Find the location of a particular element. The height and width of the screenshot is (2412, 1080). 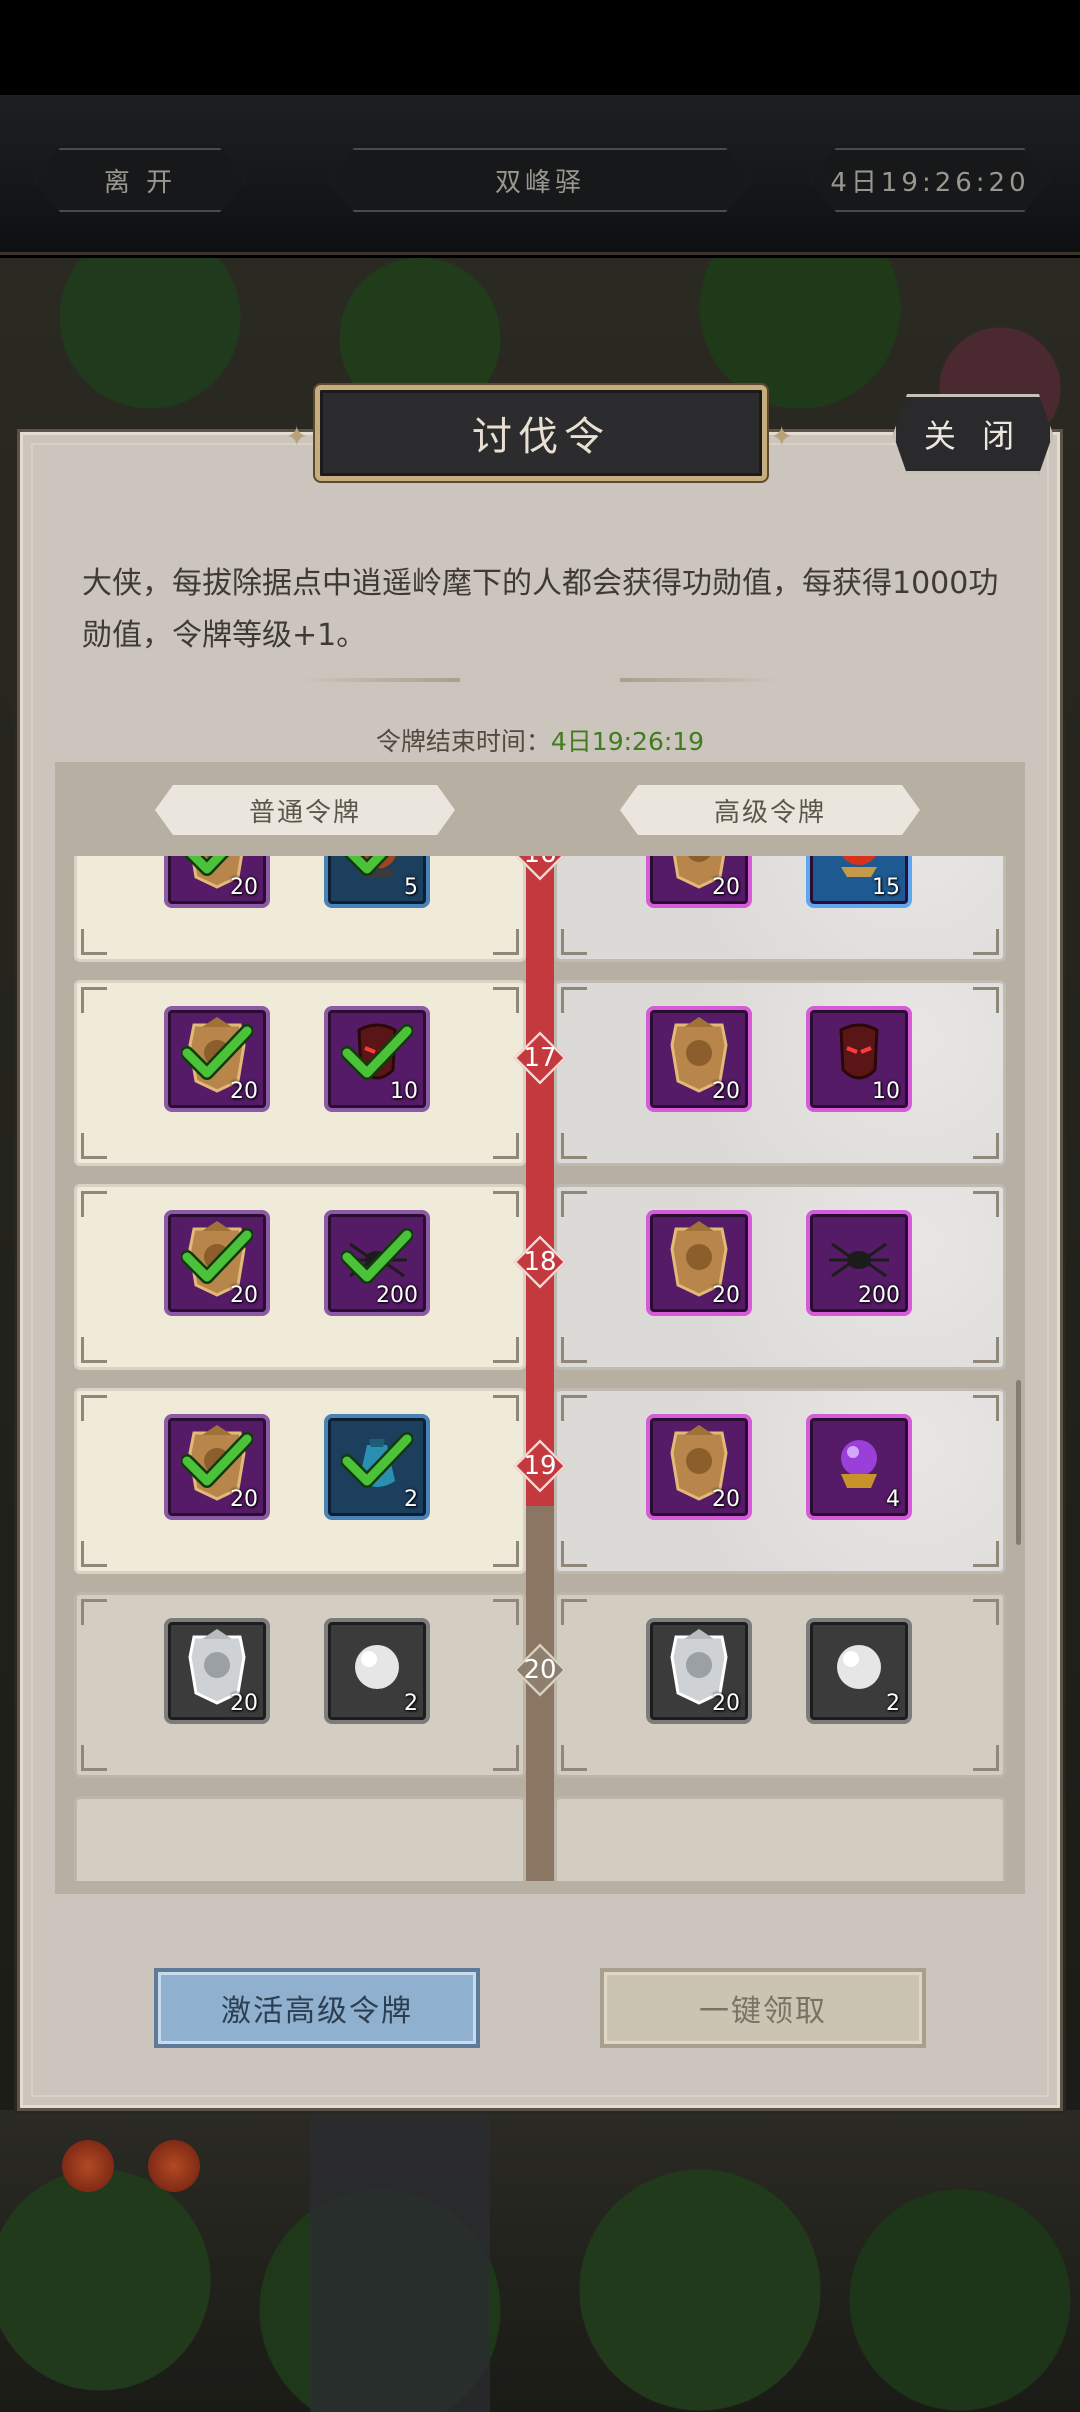

token-end-time: 令牌结束时间：4日19:26:19 is located at coordinates (540, 740).